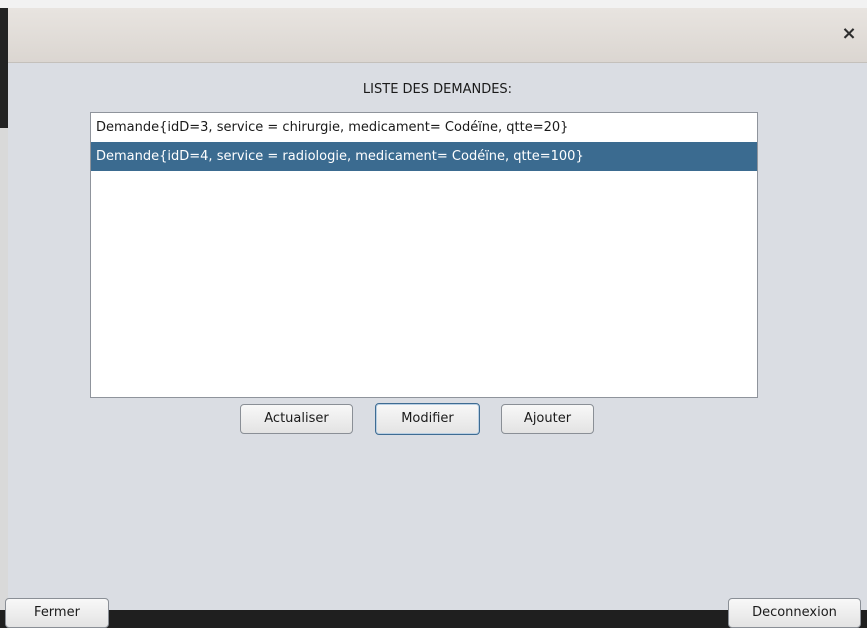 This screenshot has height=628, width=867. What do you see at coordinates (4, 369) in the screenshot?
I see `background-left-light` at bounding box center [4, 369].